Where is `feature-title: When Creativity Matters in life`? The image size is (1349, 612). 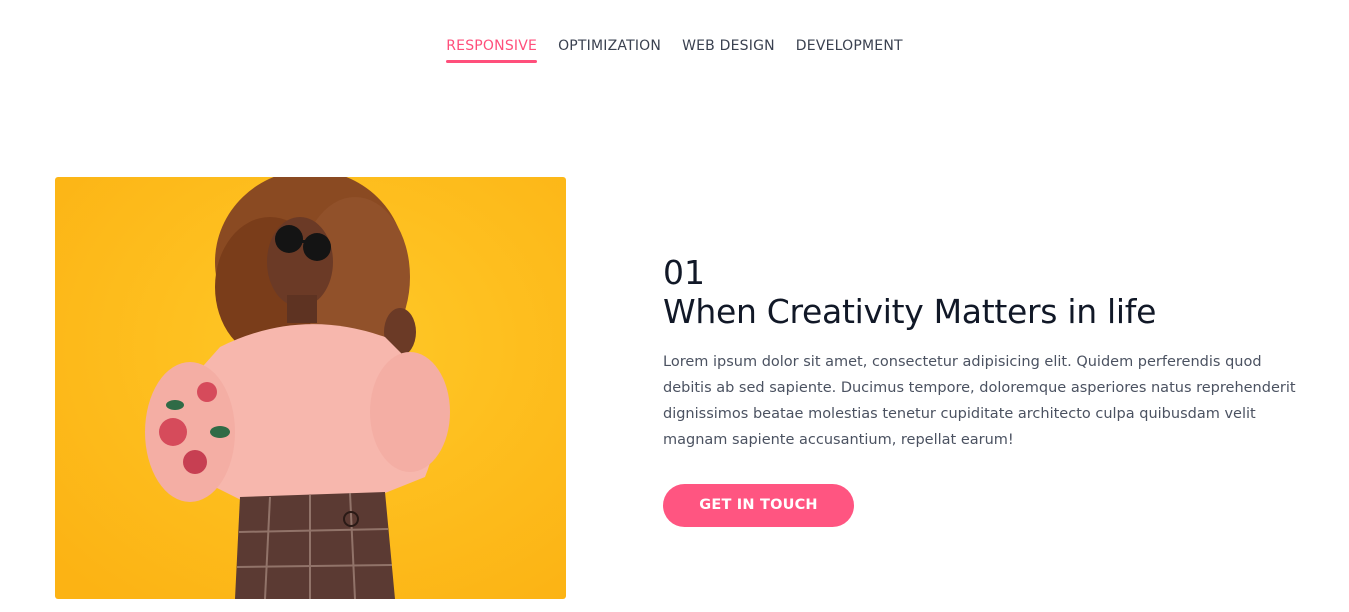 feature-title: When Creativity Matters in life is located at coordinates (910, 311).